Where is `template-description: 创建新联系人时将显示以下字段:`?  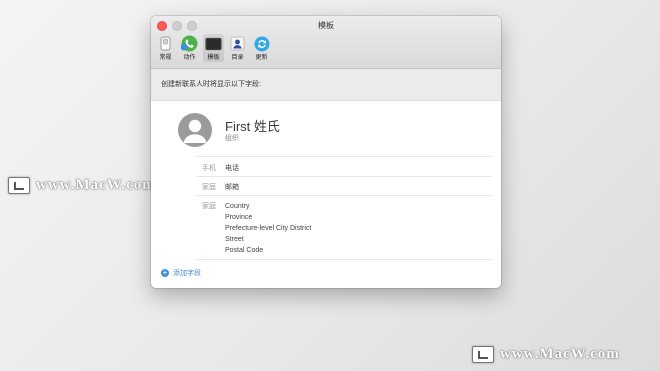 template-description: 创建新联系人时将显示以下字段: is located at coordinates (326, 85).